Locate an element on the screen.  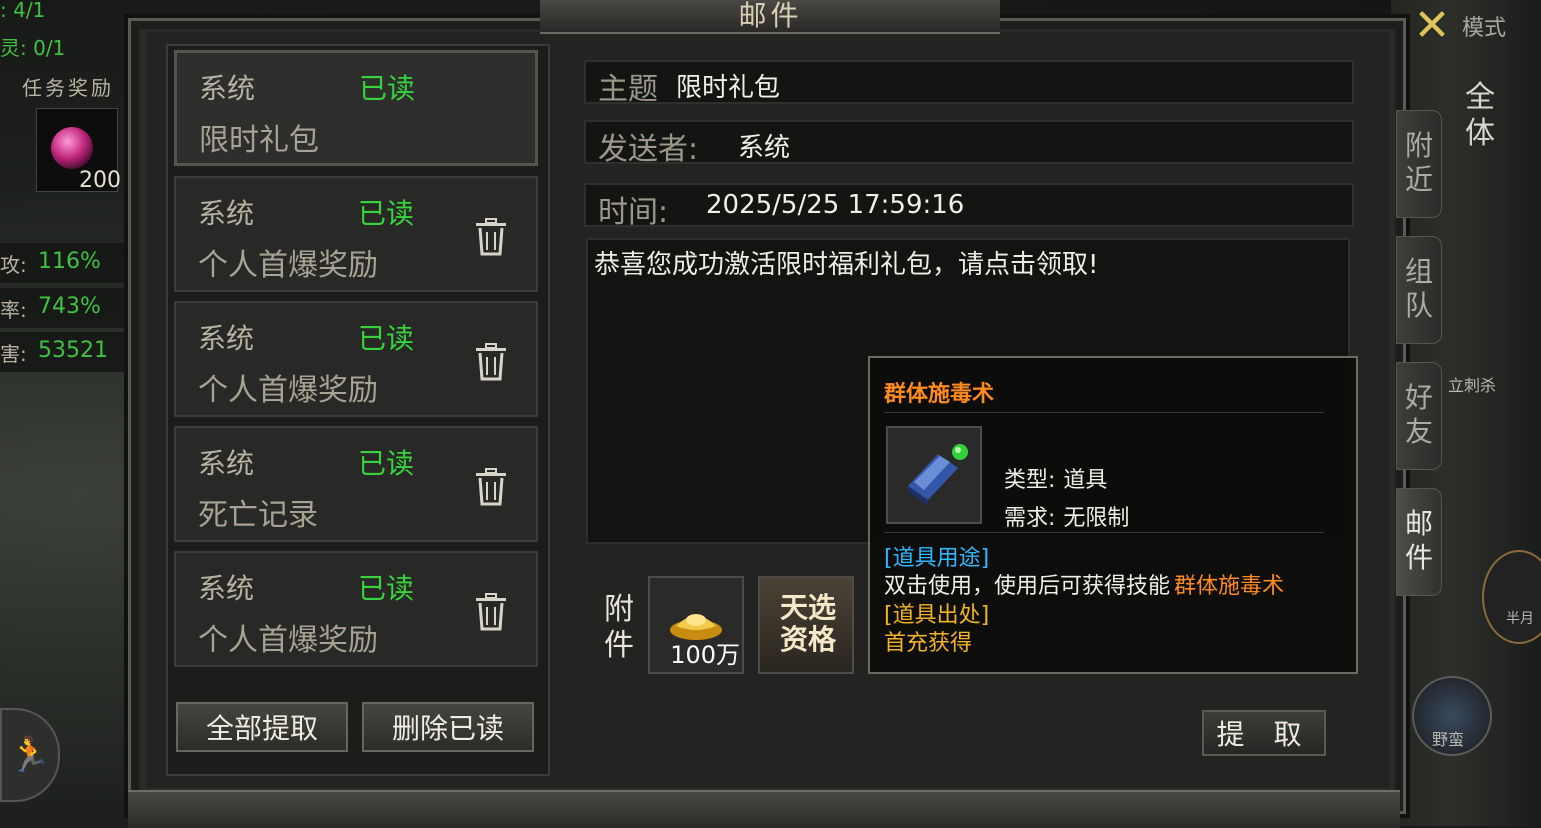
tab-mail: 邮件 is located at coordinates (1419, 542).